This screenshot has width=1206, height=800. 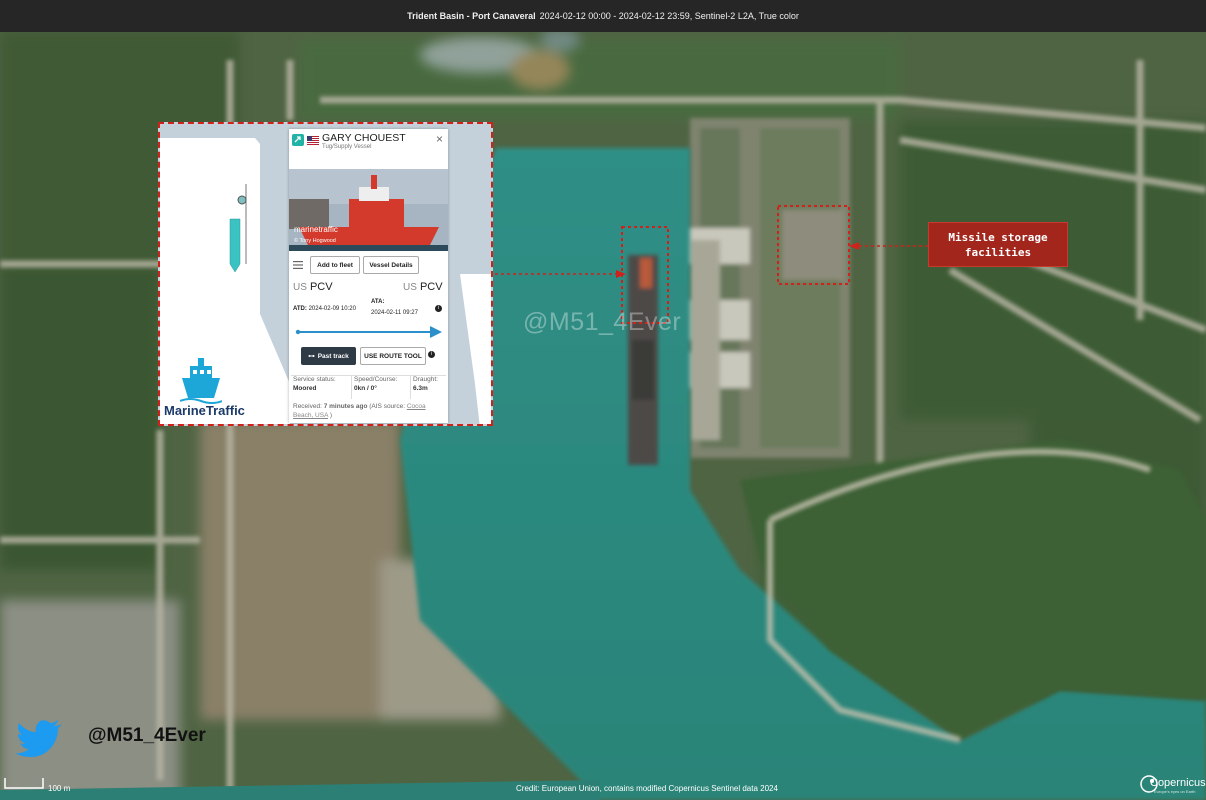 I want to click on past-track-label: Past track, so click(x=333, y=356).